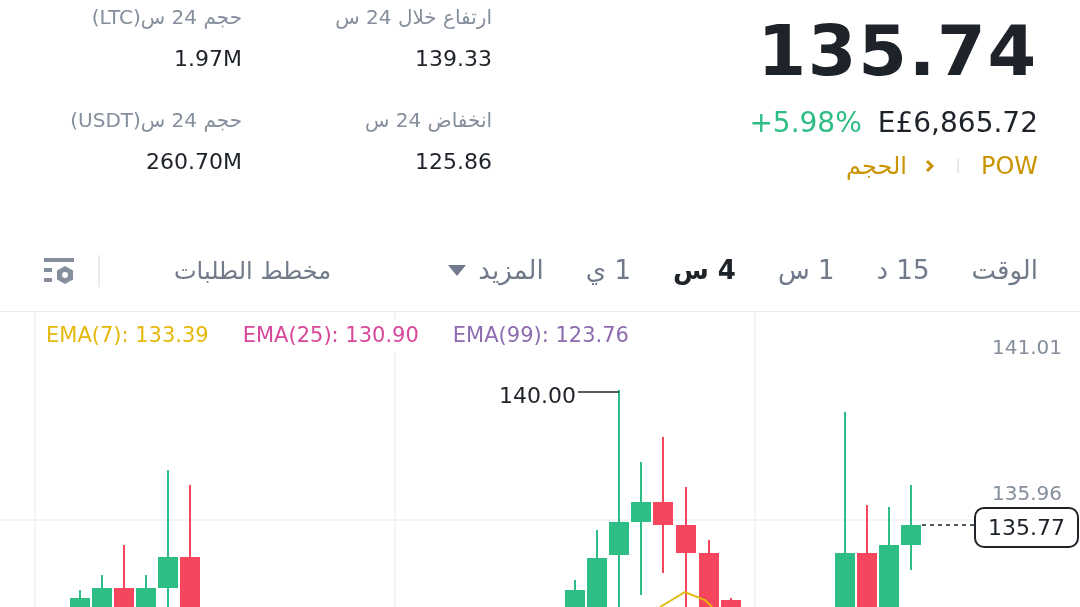 Image resolution: width=1080 pixels, height=607 pixels. I want to click on ema-line, so click(686, 598).